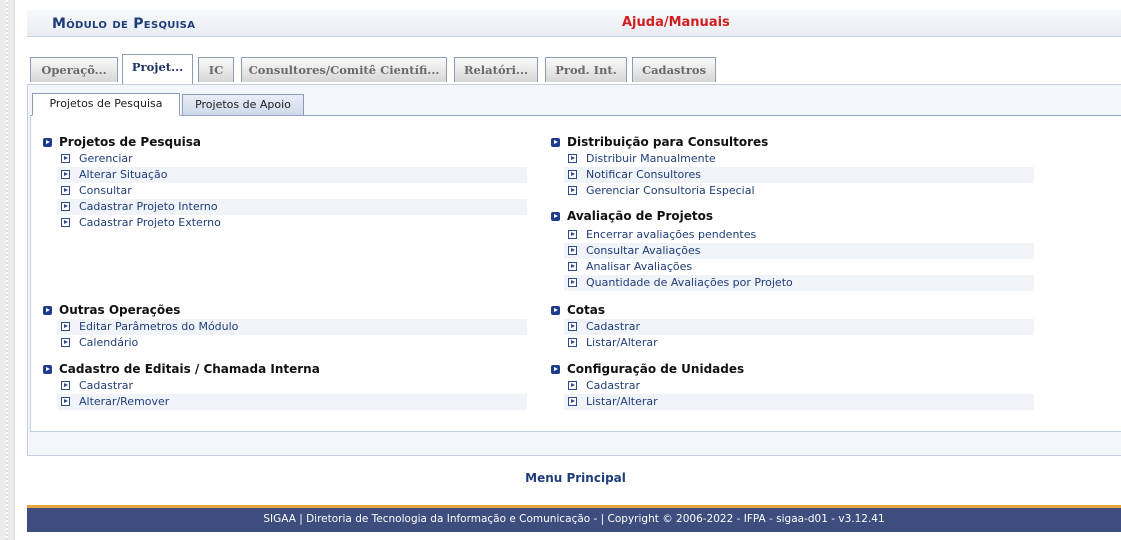  I want to click on link-gerenciar-consultoria-especial: Gerenciar Consultoria Especial, so click(799, 191).